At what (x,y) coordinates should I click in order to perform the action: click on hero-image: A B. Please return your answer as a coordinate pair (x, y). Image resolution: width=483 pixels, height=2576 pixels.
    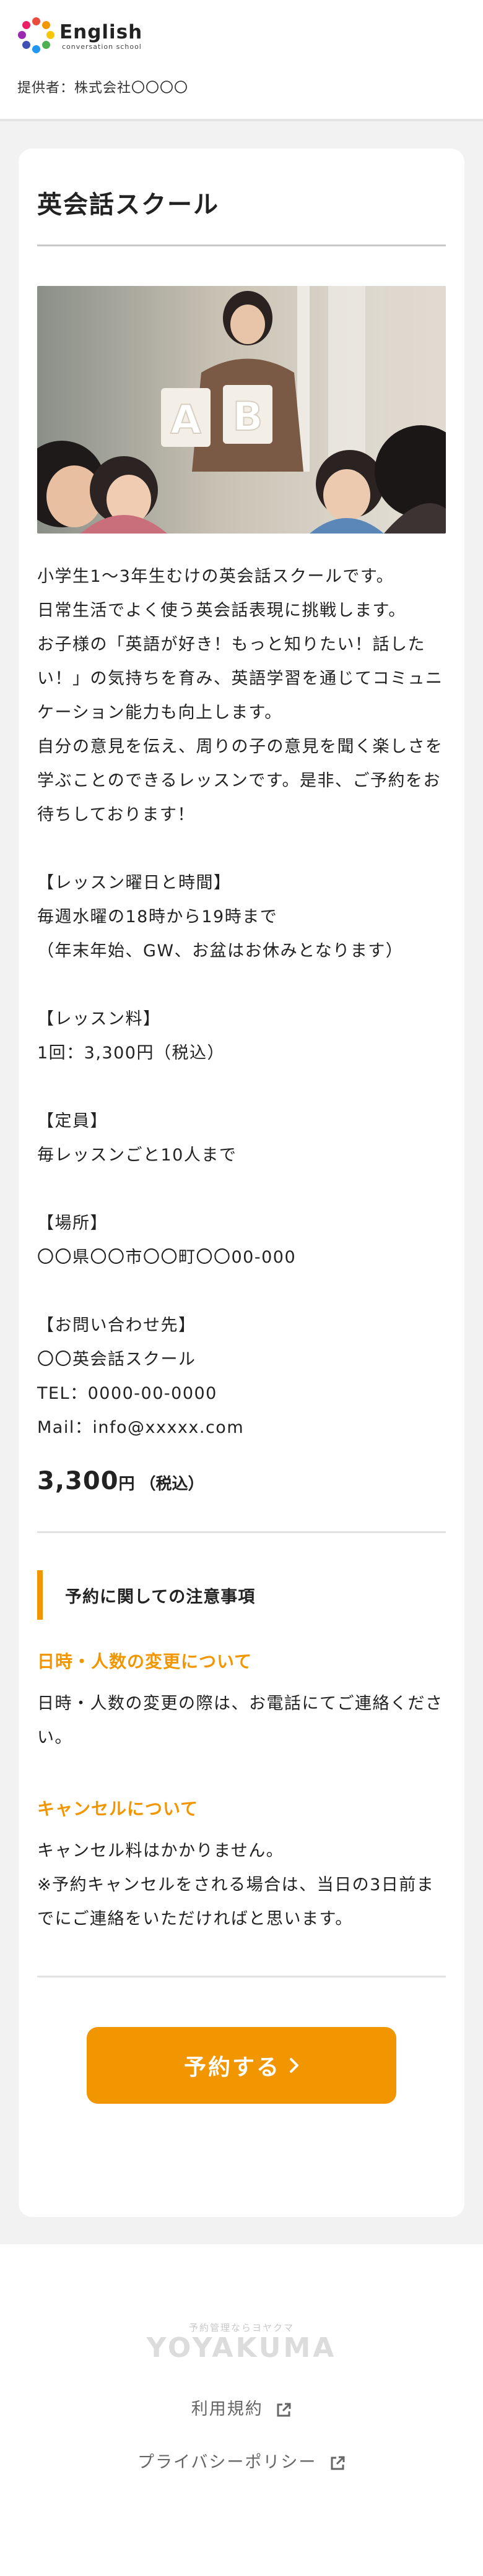
    Looking at the image, I should click on (241, 410).